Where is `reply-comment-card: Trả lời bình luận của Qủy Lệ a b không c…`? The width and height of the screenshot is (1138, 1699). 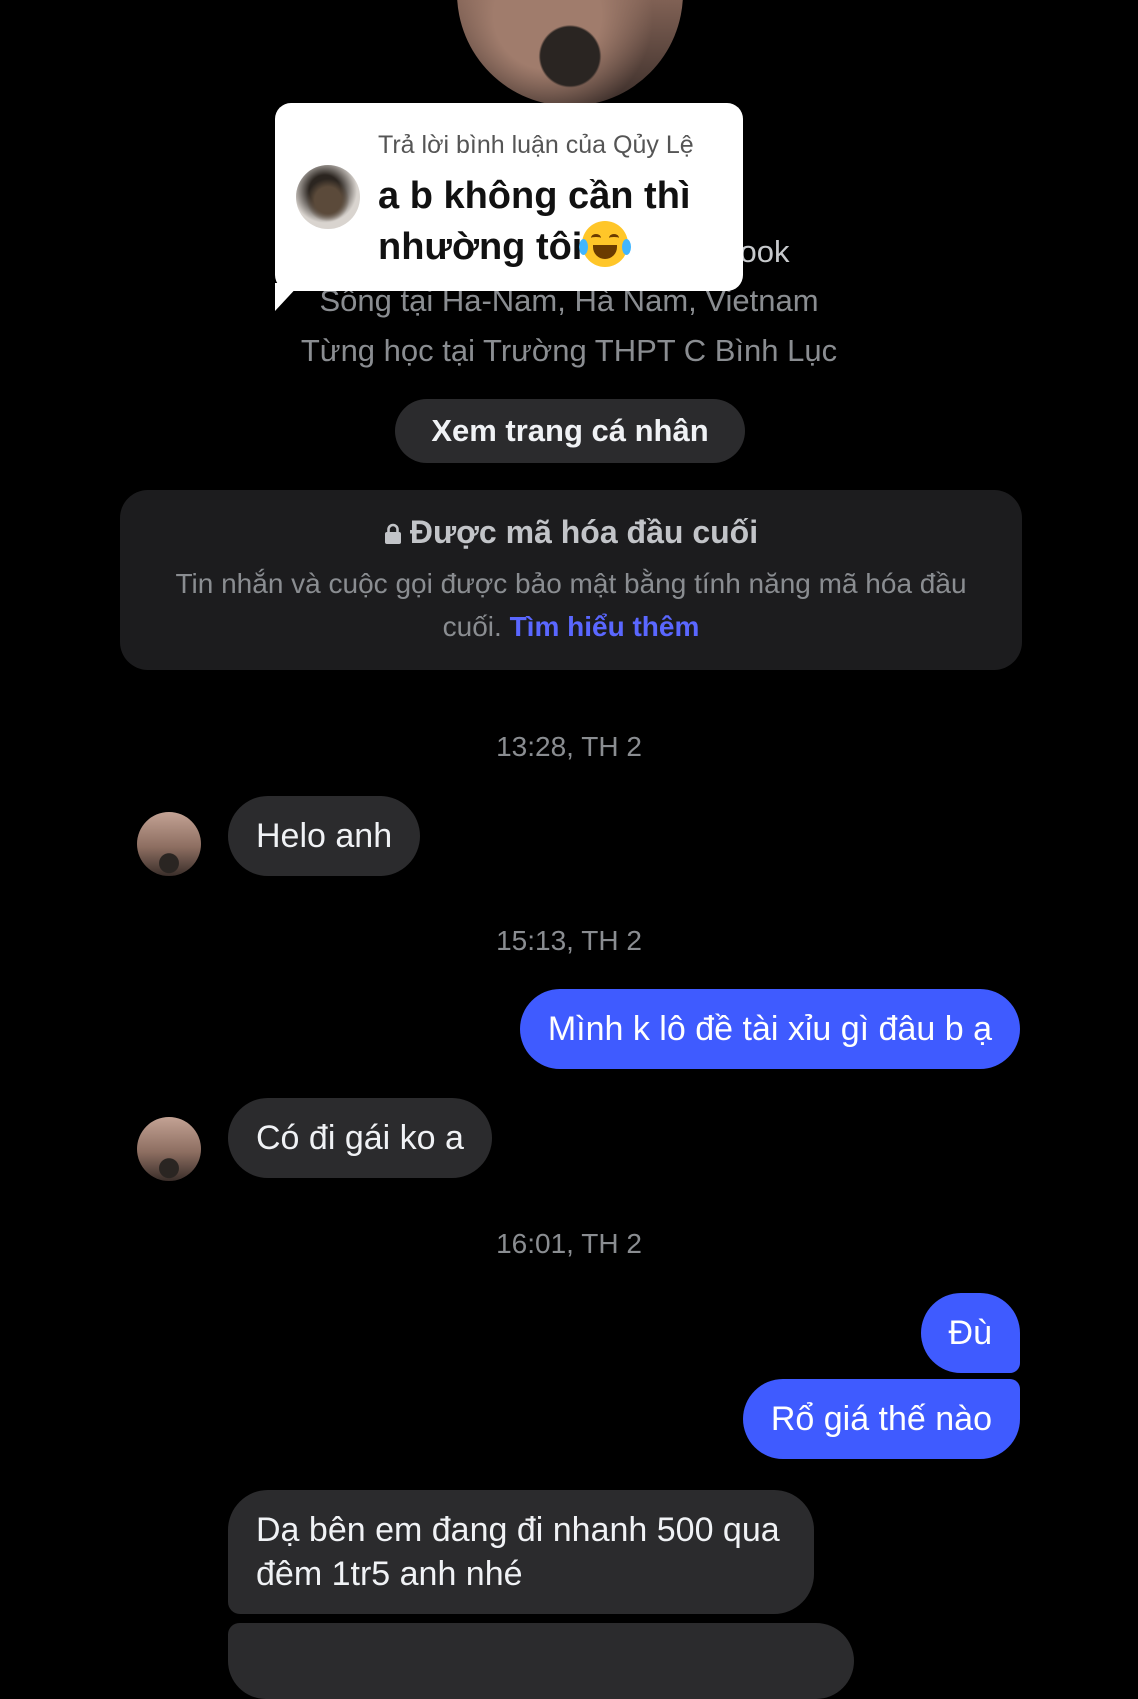 reply-comment-card: Trả lời bình luận của Qủy Lệ a b không c… is located at coordinates (509, 197).